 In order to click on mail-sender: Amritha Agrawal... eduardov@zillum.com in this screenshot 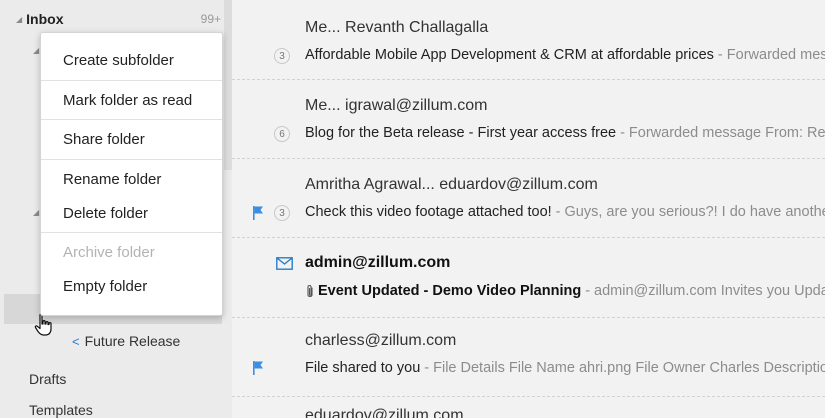, I will do `click(451, 184)`.